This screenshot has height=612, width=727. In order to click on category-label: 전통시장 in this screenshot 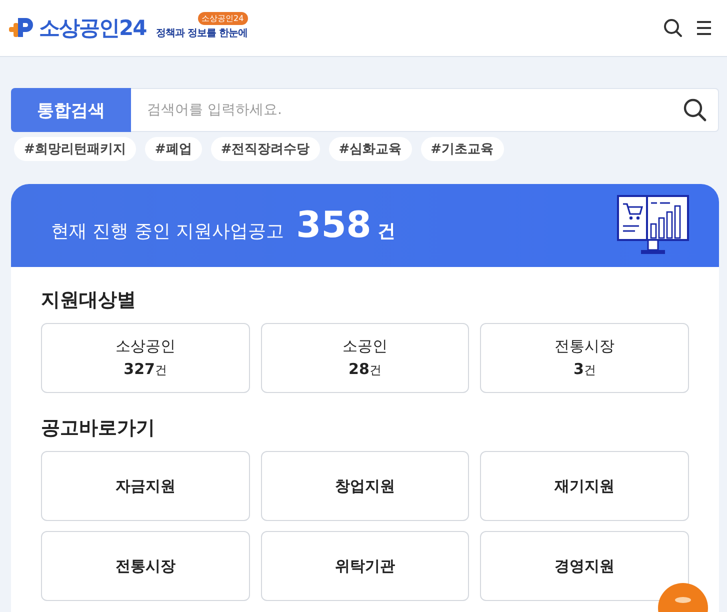, I will do `click(584, 346)`.